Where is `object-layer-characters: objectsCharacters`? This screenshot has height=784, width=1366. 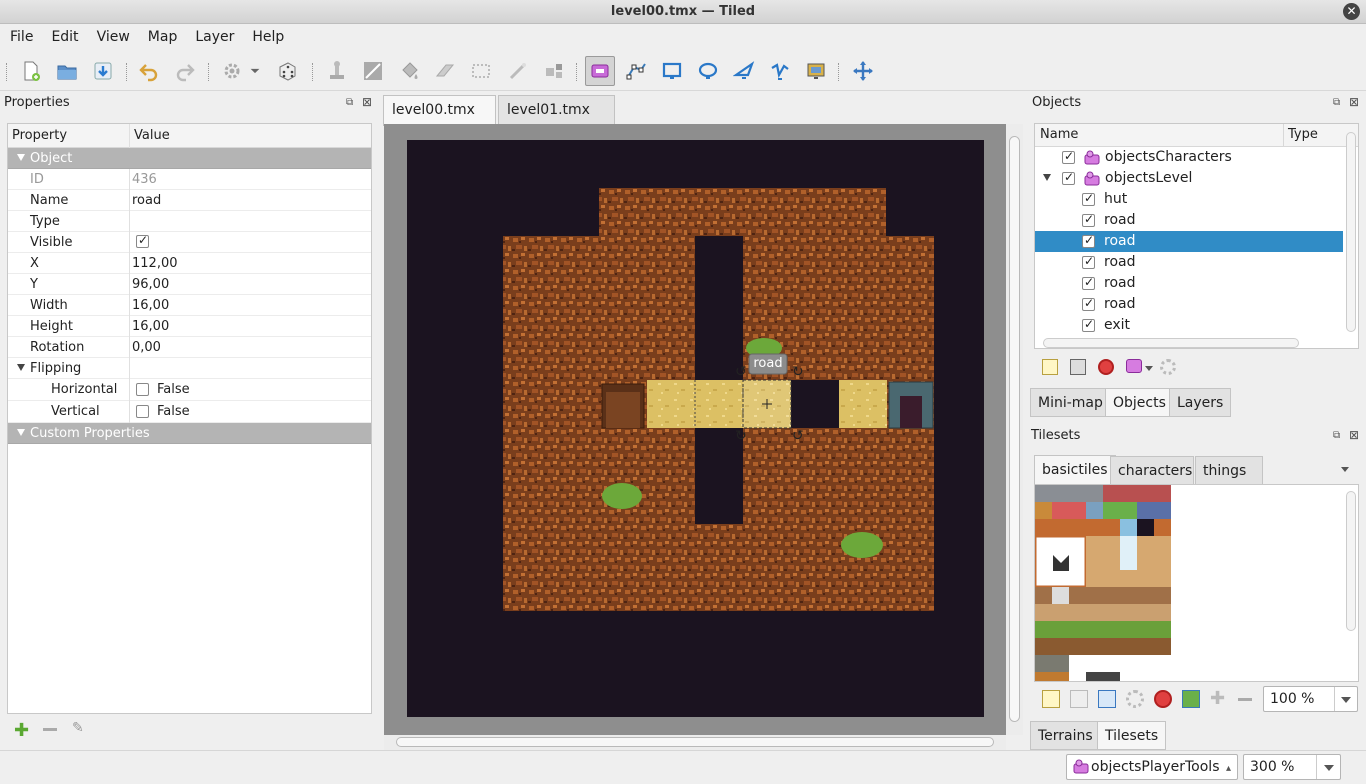 object-layer-characters: objectsCharacters is located at coordinates (1189, 157).